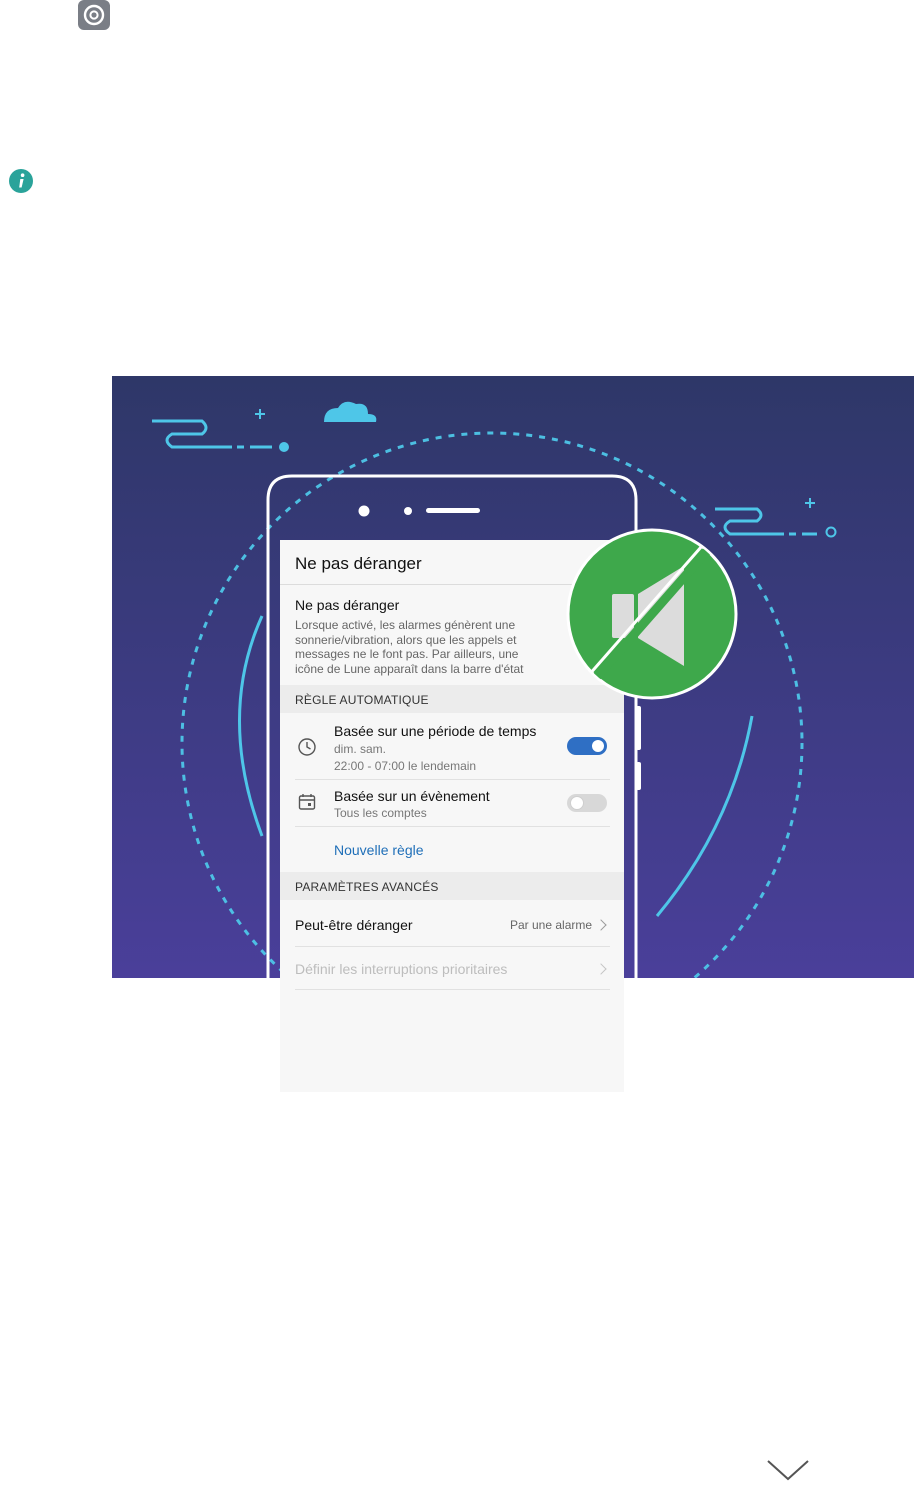 This screenshot has width=914, height=1488. What do you see at coordinates (452, 886) in the screenshot?
I see `section-advanced: PARAMÈTRES AVANCÉS` at bounding box center [452, 886].